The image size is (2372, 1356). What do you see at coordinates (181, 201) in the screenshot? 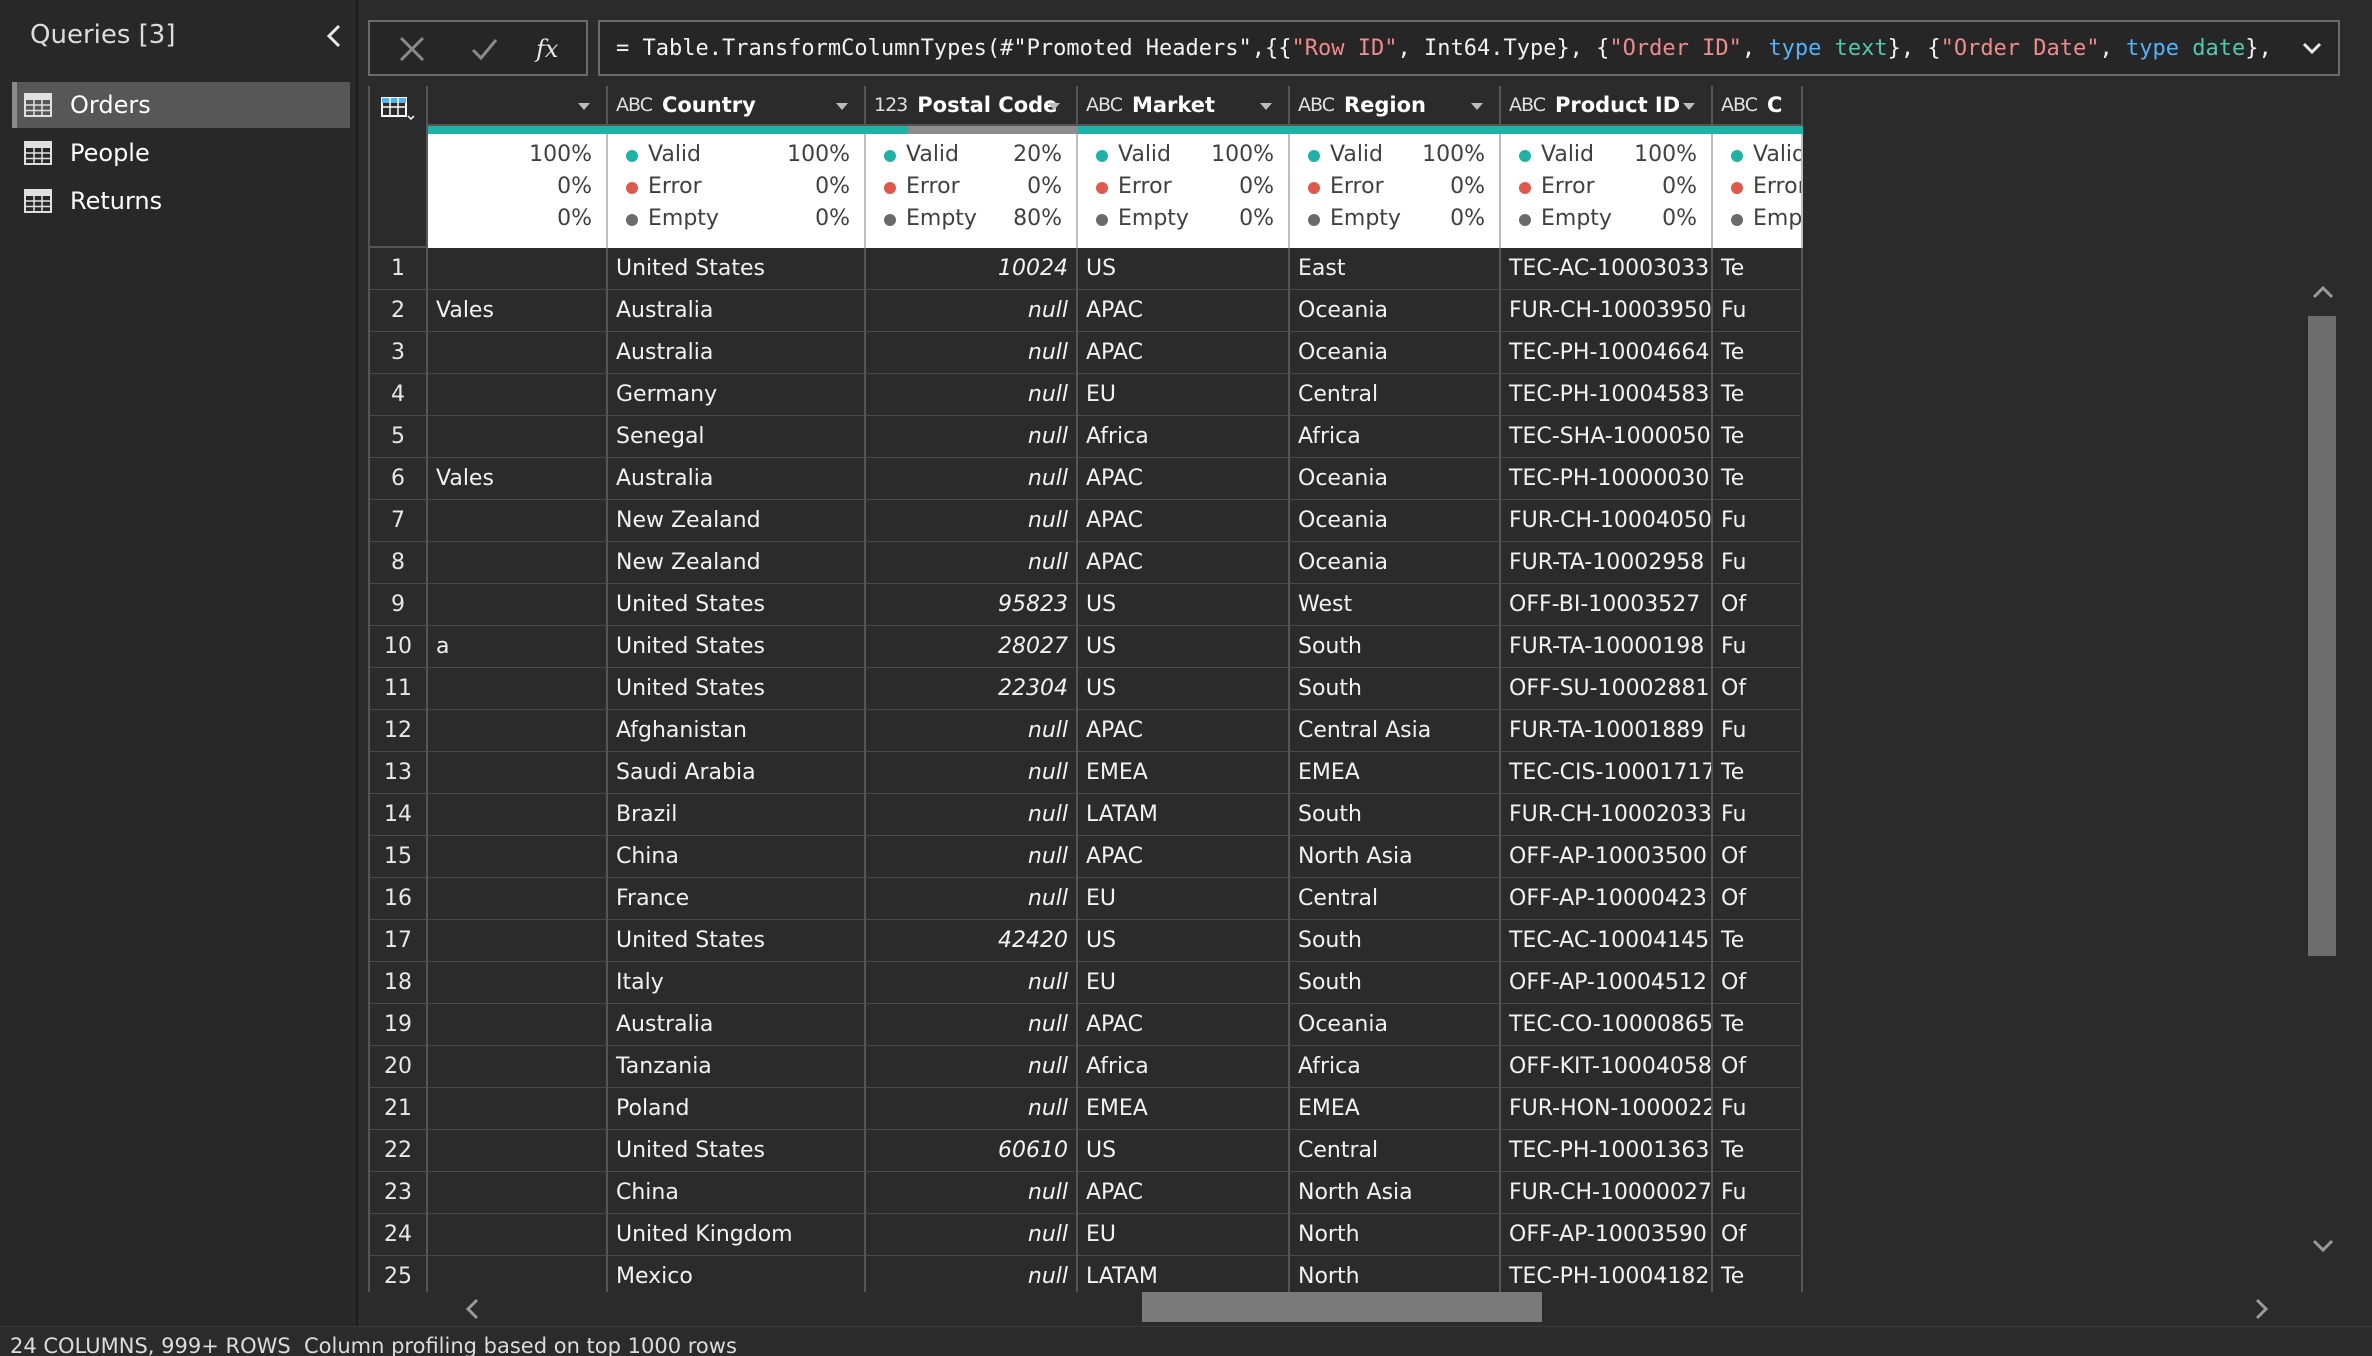
I see `query-item-returns: Returns` at bounding box center [181, 201].